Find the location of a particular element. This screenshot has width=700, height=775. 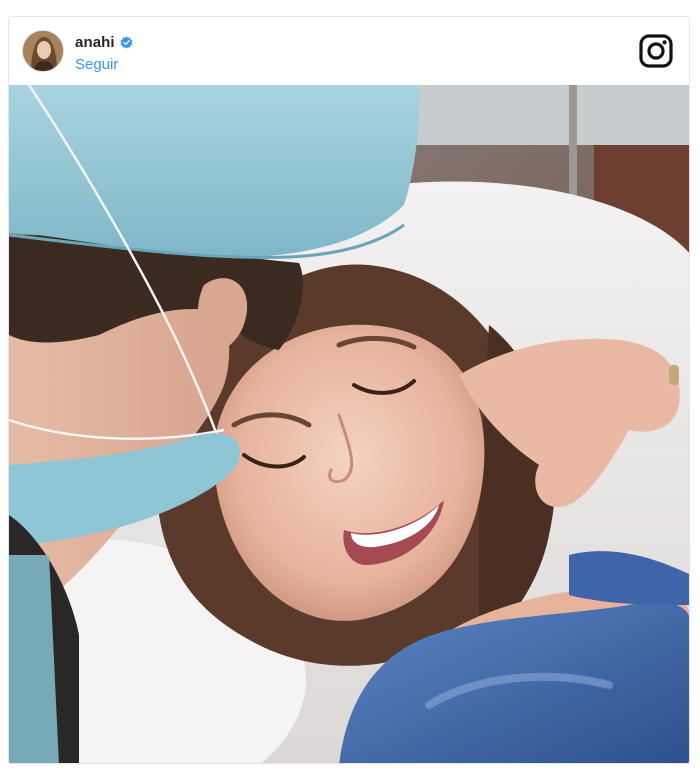

username: anahi is located at coordinates (95, 42).